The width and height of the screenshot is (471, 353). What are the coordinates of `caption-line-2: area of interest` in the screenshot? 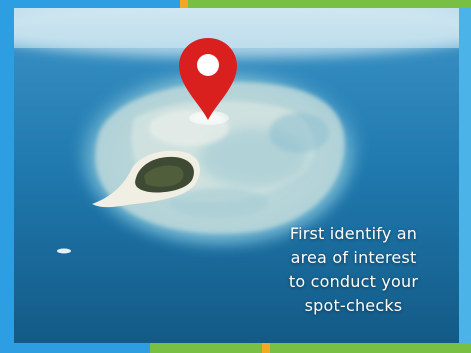 It's located at (353, 257).